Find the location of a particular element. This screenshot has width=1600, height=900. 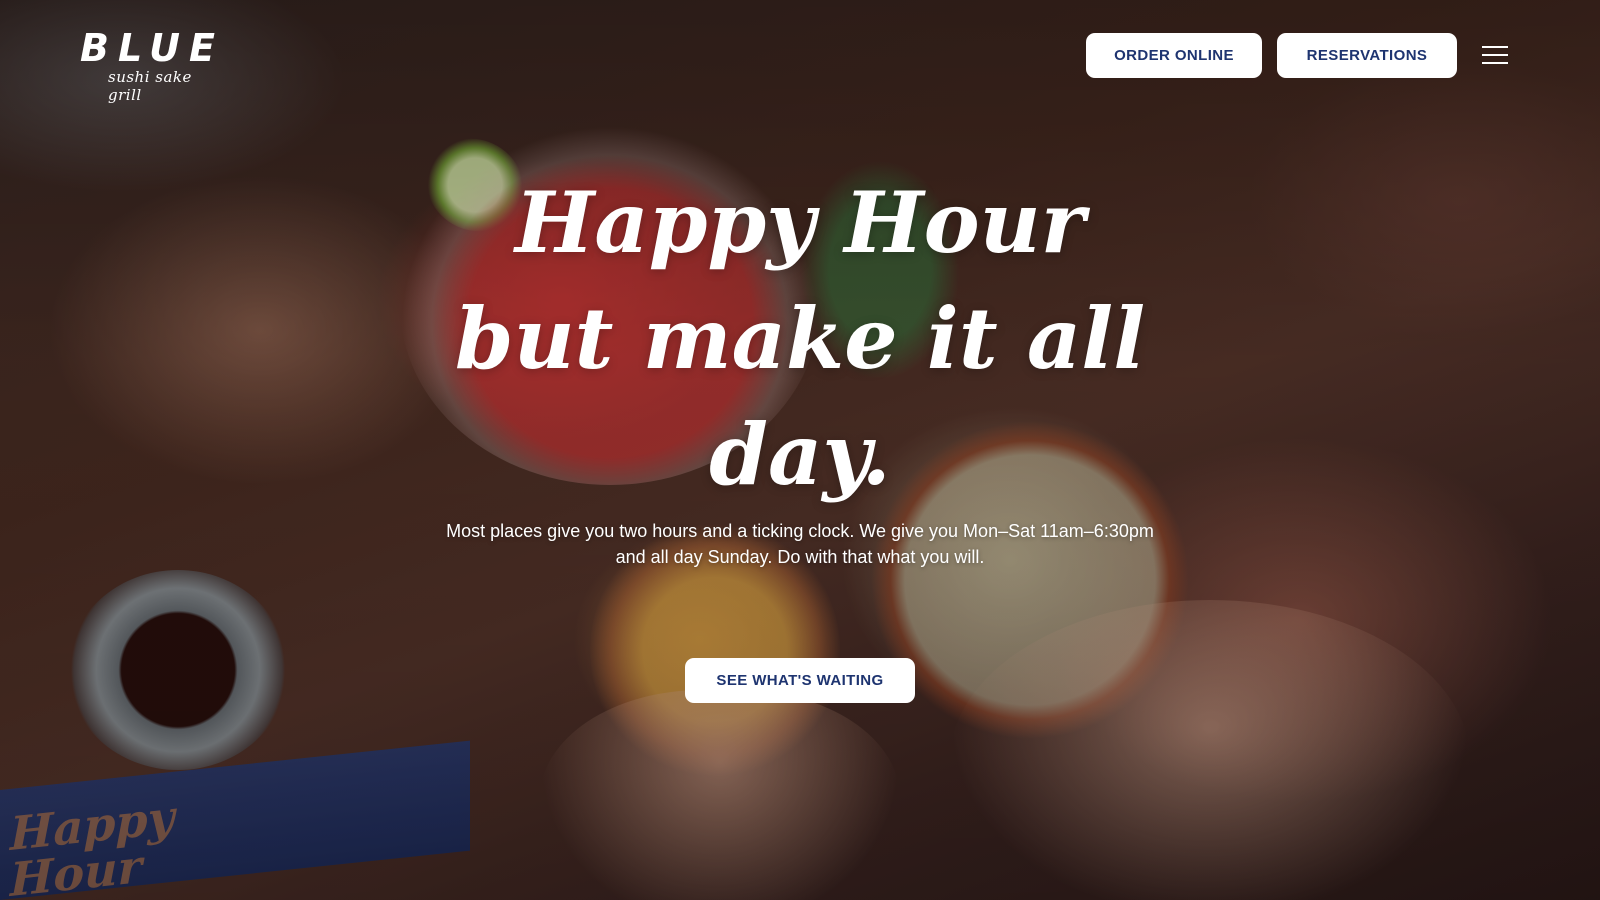

logo-tagline: sushi sake grill is located at coordinates (150, 86).